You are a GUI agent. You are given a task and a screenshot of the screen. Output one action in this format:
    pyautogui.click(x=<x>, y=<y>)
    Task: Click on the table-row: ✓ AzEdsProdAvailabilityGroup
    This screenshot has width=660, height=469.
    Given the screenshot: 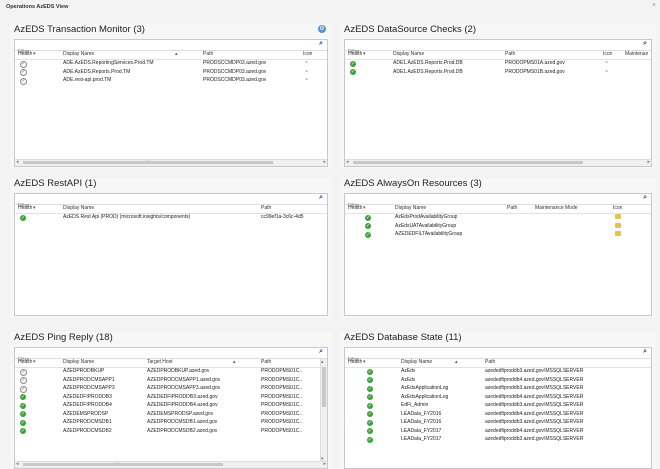 What is the action you would take?
    pyautogui.click(x=498, y=218)
    